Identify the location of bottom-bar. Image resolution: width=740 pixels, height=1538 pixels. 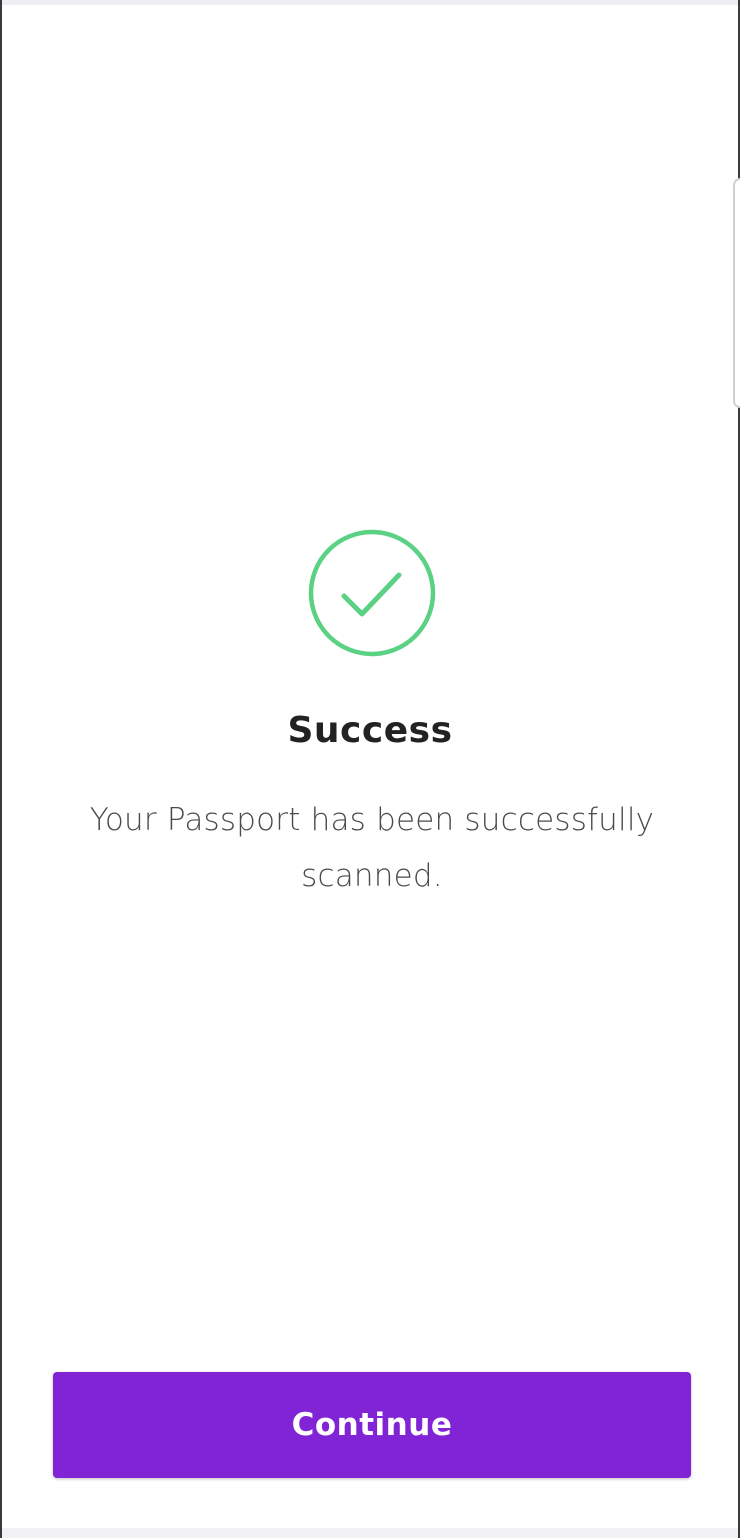
(370, 1533).